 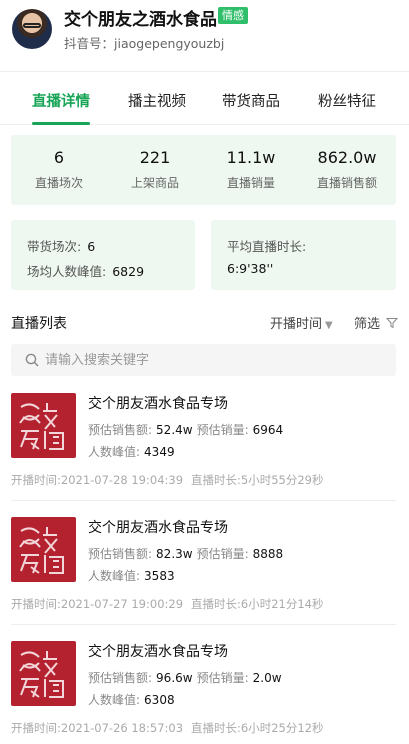 What do you see at coordinates (103, 255) in the screenshot?
I see `sessions-summary-box: 带货场次: 6 场均人数峰值: 6829` at bounding box center [103, 255].